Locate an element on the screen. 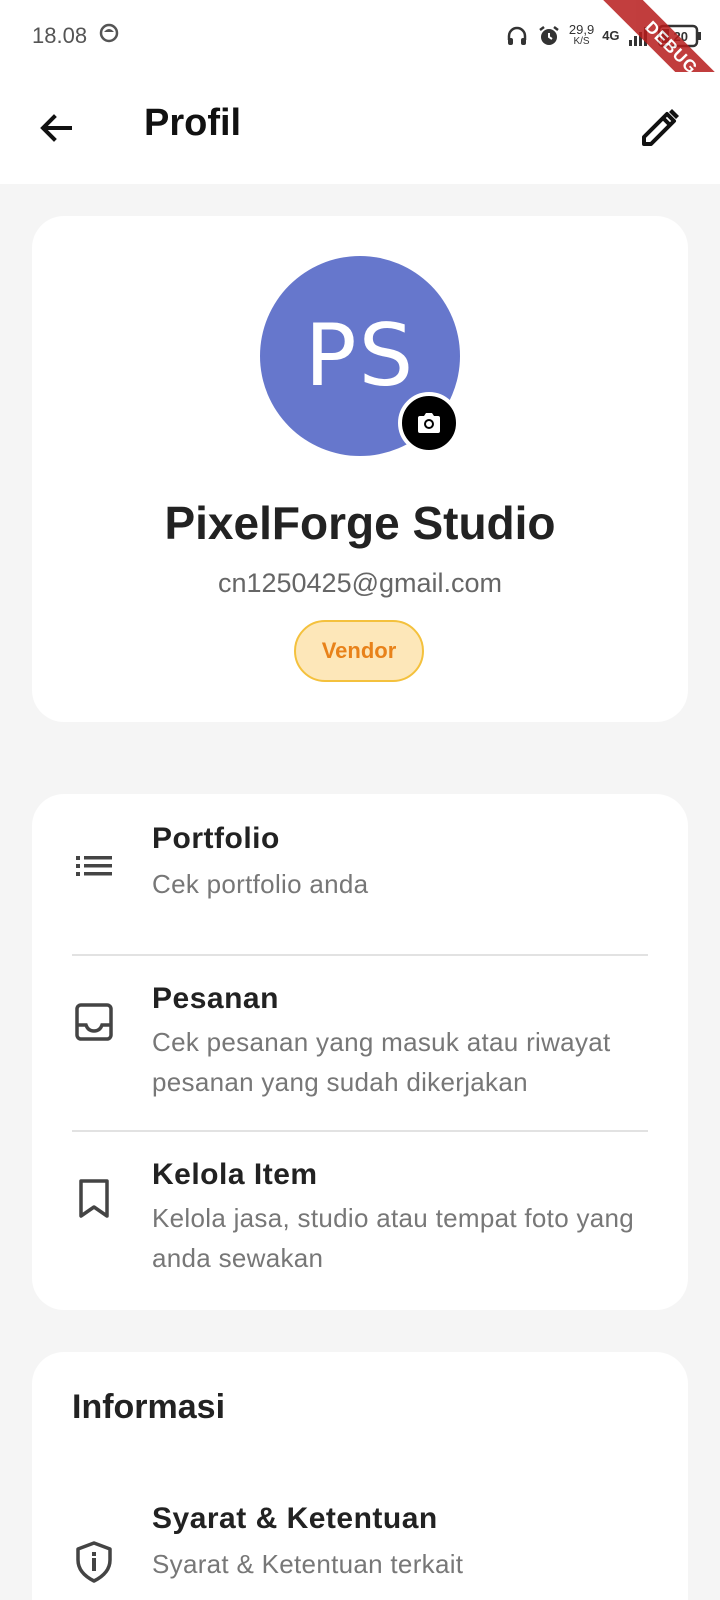 The height and width of the screenshot is (1600, 720). edit-profile-button is located at coordinates (660, 128).